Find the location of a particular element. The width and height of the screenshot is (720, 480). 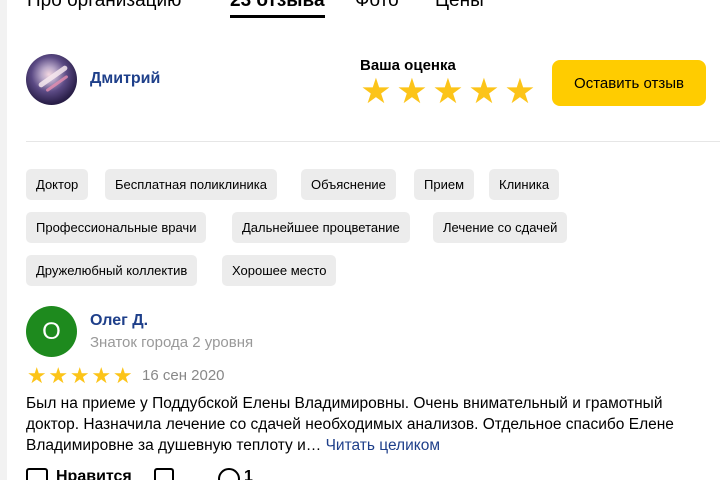

review-date: 16 сен 2020 is located at coordinates (183, 375).